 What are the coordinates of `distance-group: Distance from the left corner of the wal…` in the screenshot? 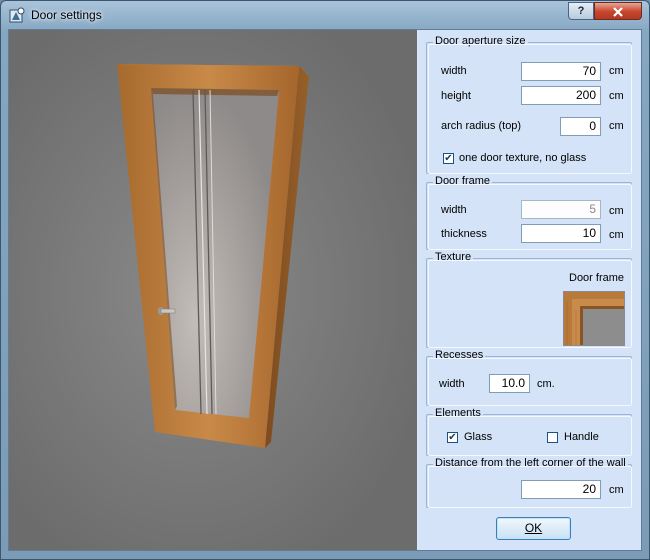 It's located at (529, 482).